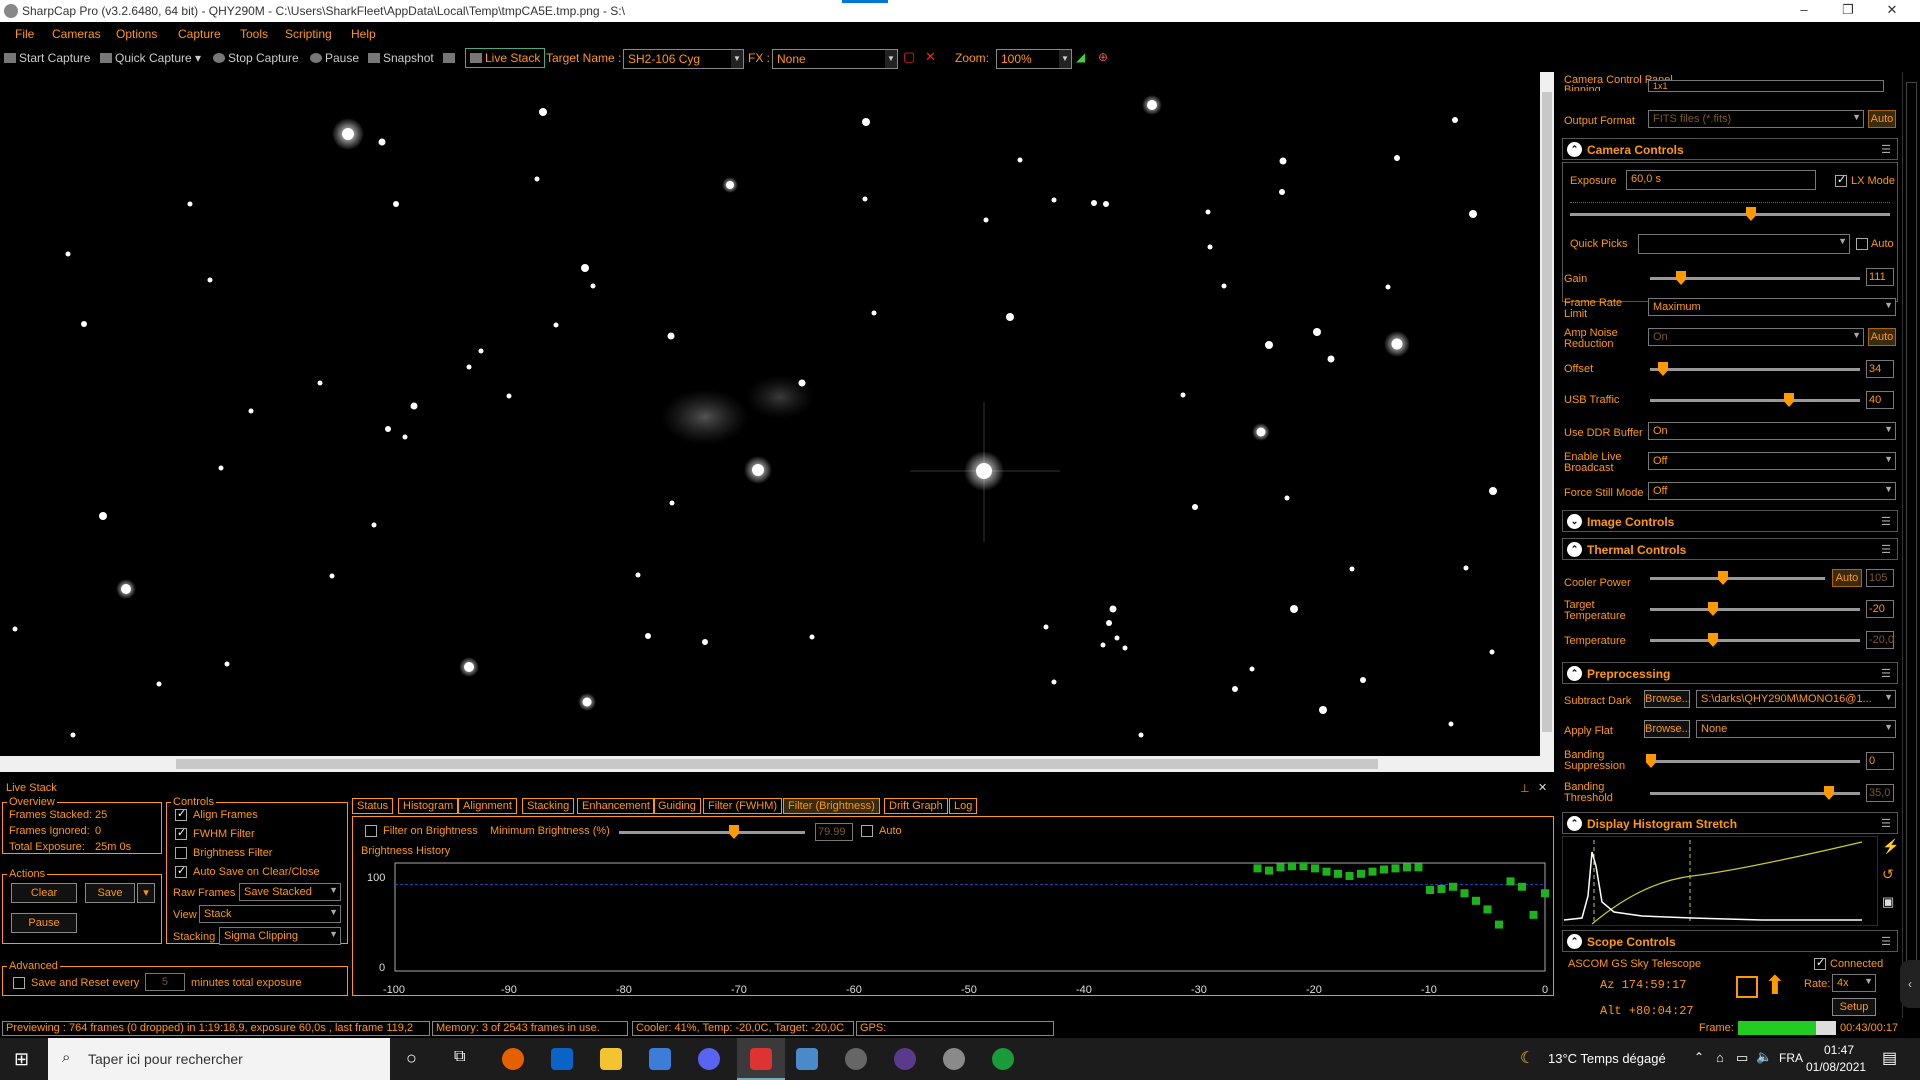 The image size is (1920, 1080). What do you see at coordinates (1880, 609) in the screenshot?
I see `target-temp-value: -20` at bounding box center [1880, 609].